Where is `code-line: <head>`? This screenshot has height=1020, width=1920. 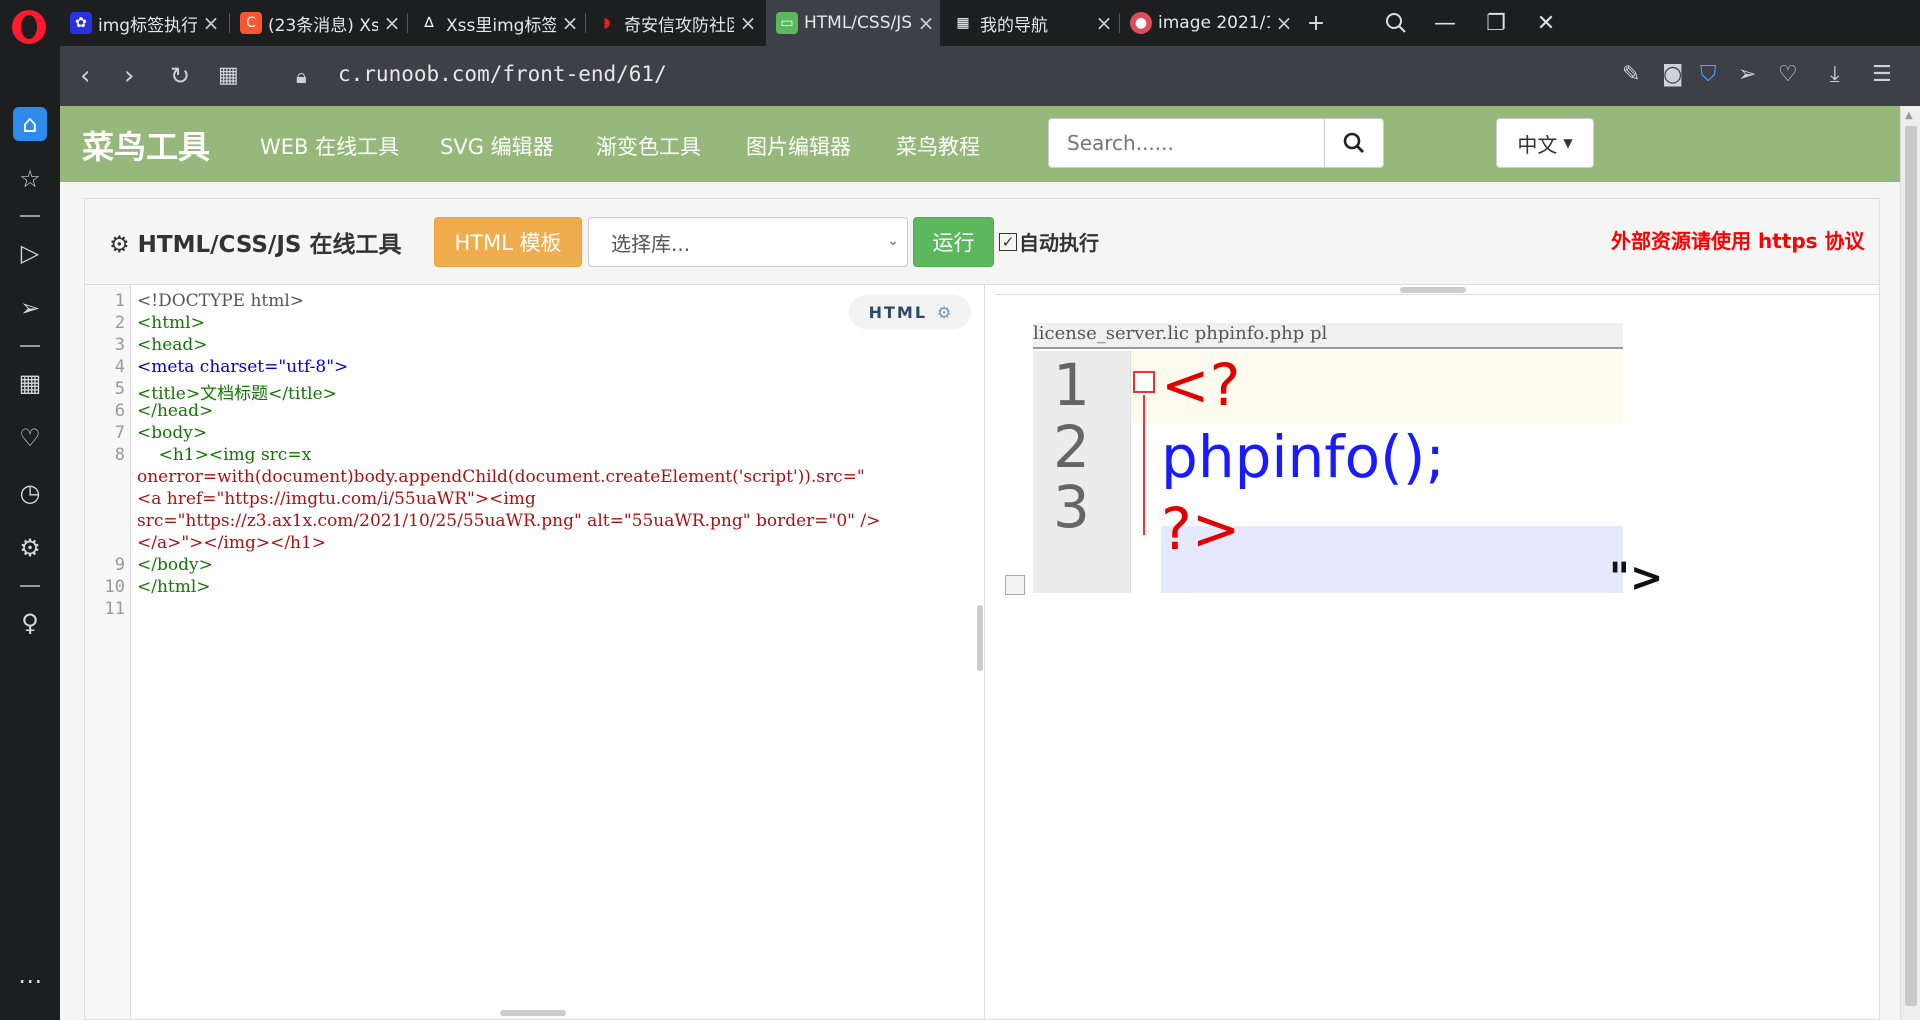 code-line: <head> is located at coordinates (172, 345).